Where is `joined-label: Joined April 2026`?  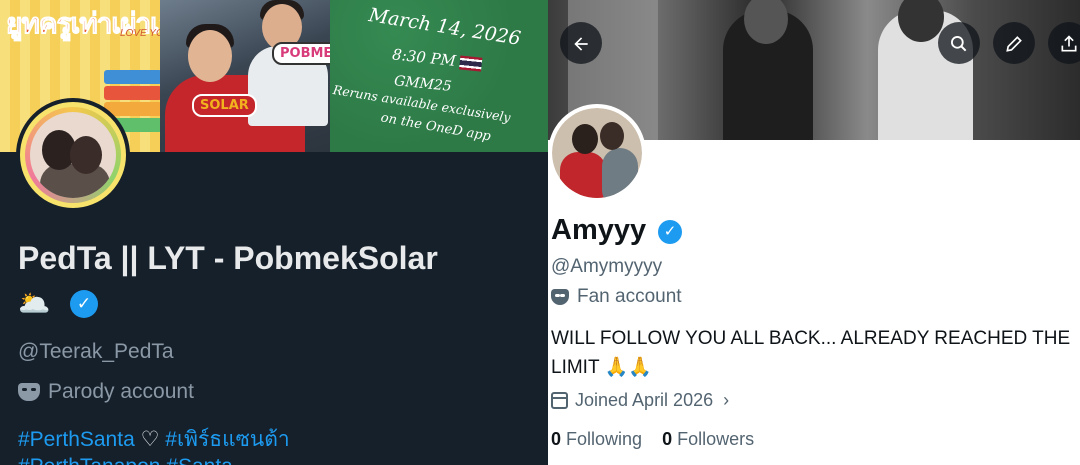 joined-label: Joined April 2026 is located at coordinates (644, 400).